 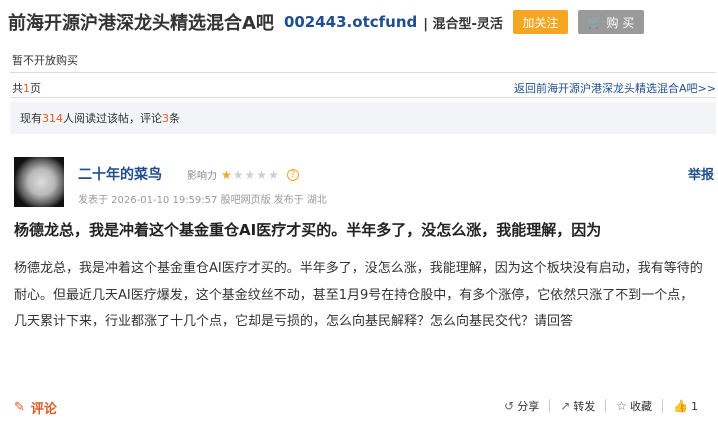 What do you see at coordinates (584, 406) in the screenshot?
I see `repost-label: 转发` at bounding box center [584, 406].